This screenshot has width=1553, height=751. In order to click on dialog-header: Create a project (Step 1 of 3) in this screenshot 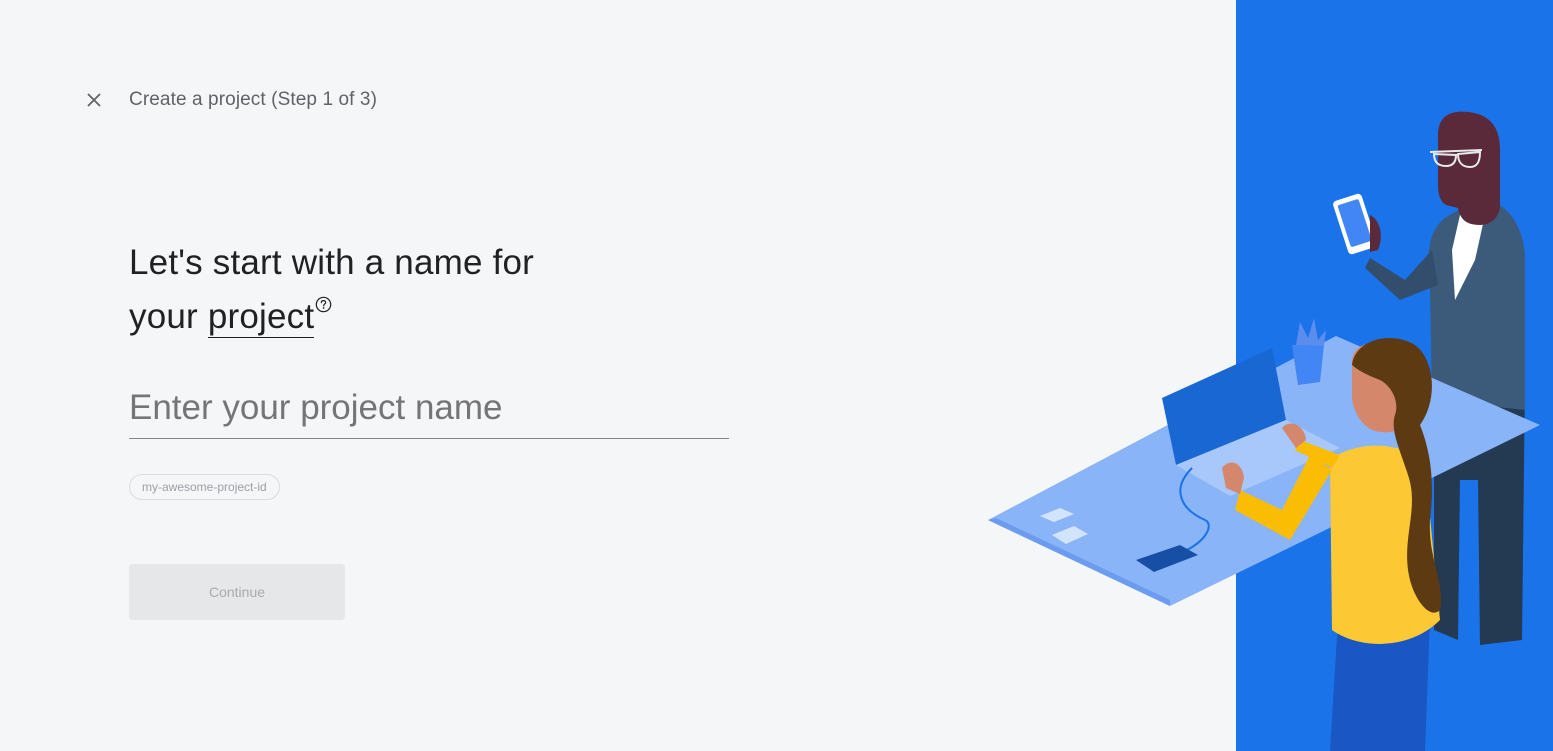, I will do `click(230, 100)`.